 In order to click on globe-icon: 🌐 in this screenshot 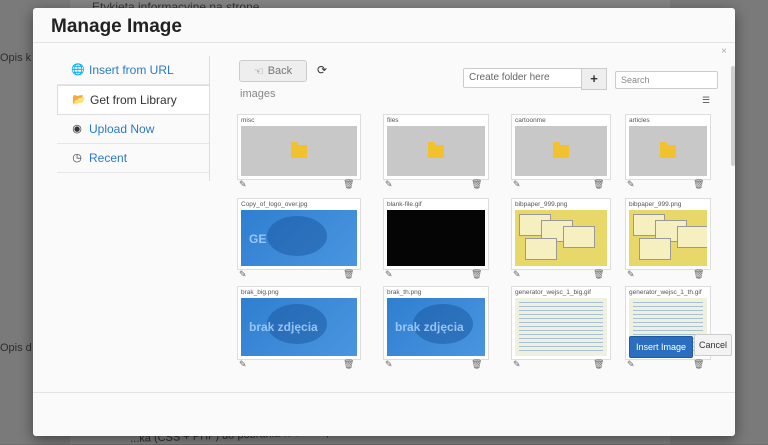, I will do `click(78, 70)`.